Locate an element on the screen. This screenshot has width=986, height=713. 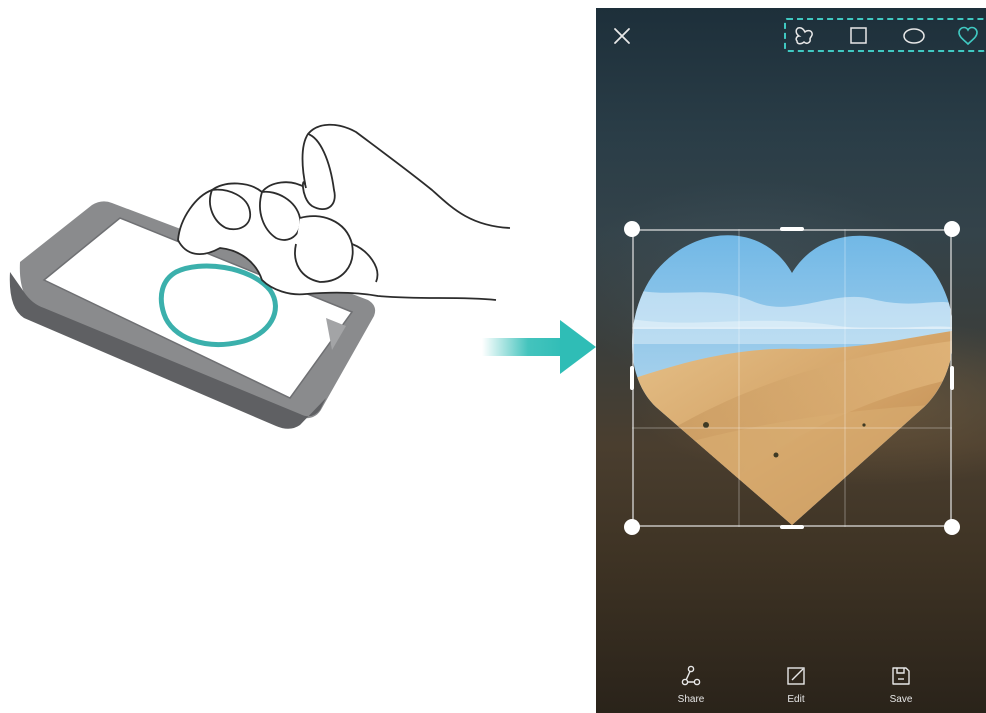
close-icon is located at coordinates (622, 36).